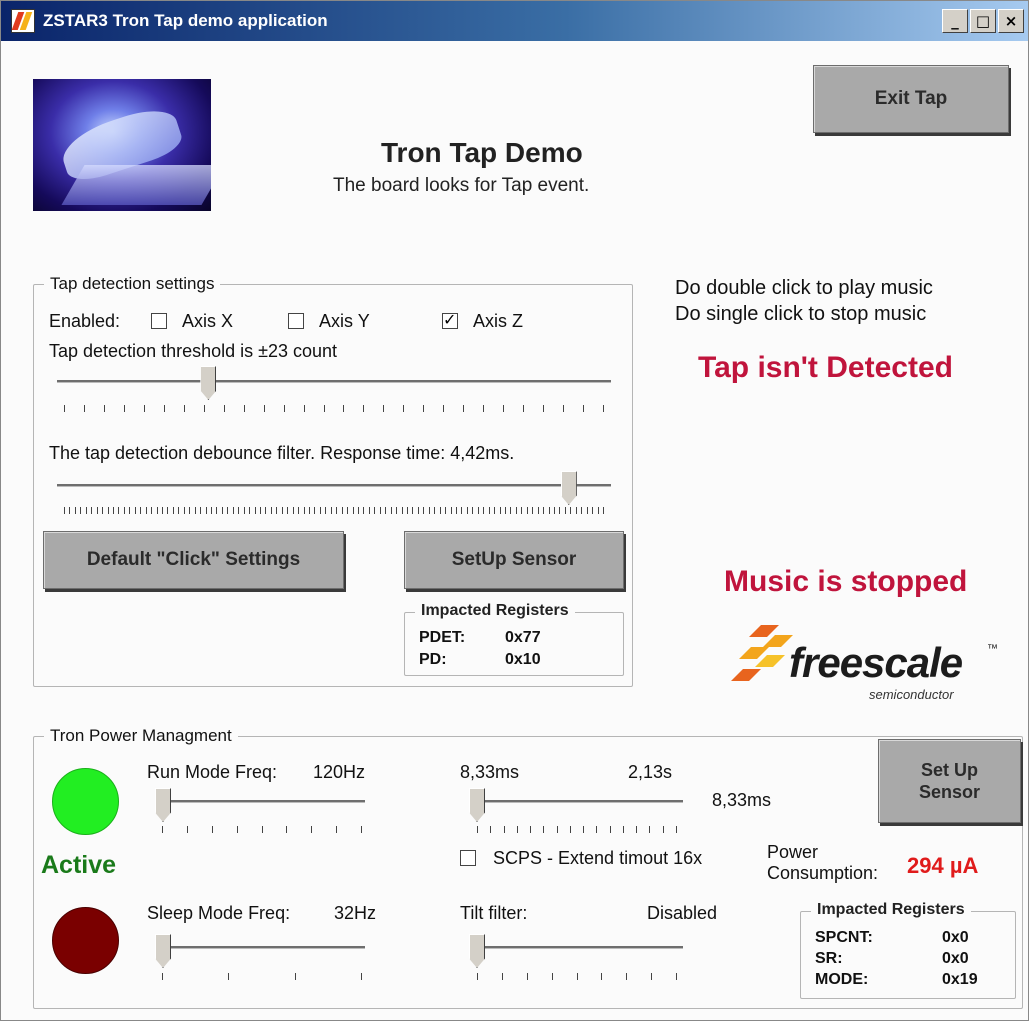 The height and width of the screenshot is (1021, 1029). Describe the element at coordinates (122, 145) in the screenshot. I see `header-image` at that location.